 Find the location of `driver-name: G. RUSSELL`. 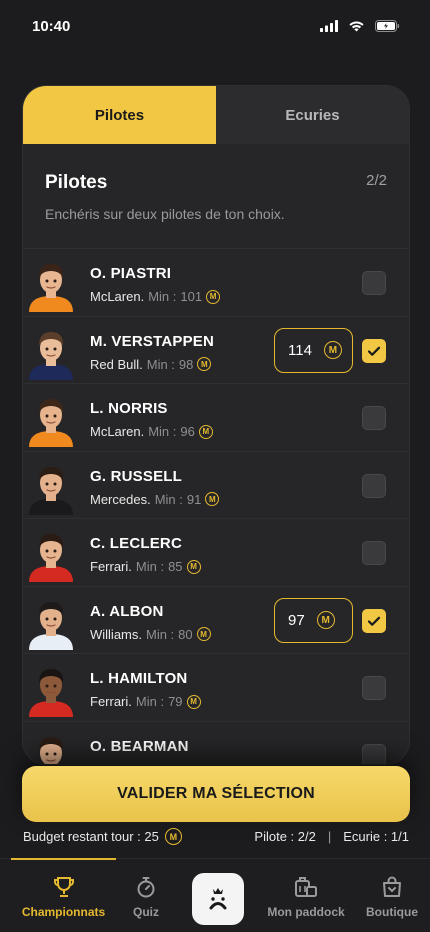

driver-name: G. RUSSELL is located at coordinates (136, 476).